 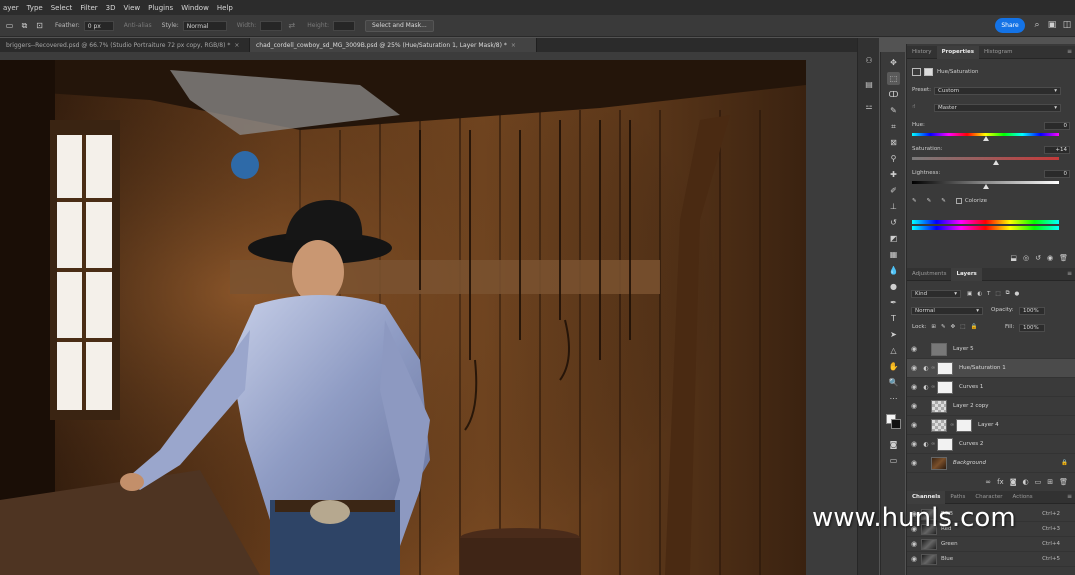 What do you see at coordinates (991, 406) in the screenshot?
I see `layer-row: ◉ Layer 2 copy` at bounding box center [991, 406].